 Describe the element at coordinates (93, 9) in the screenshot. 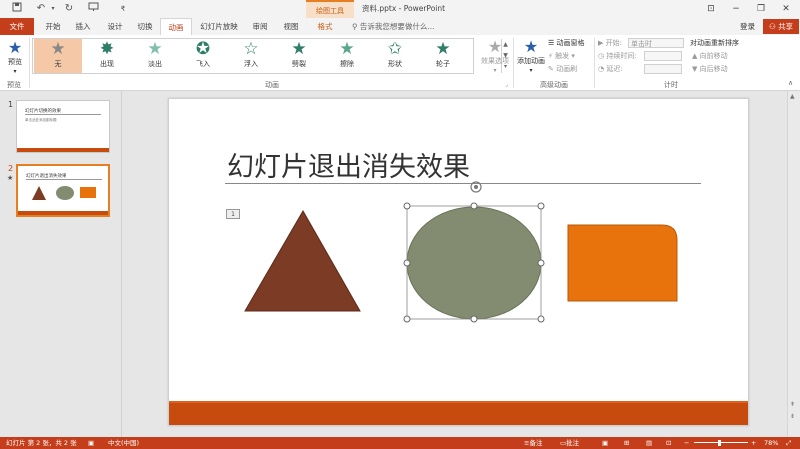

I see `present-icon` at that location.